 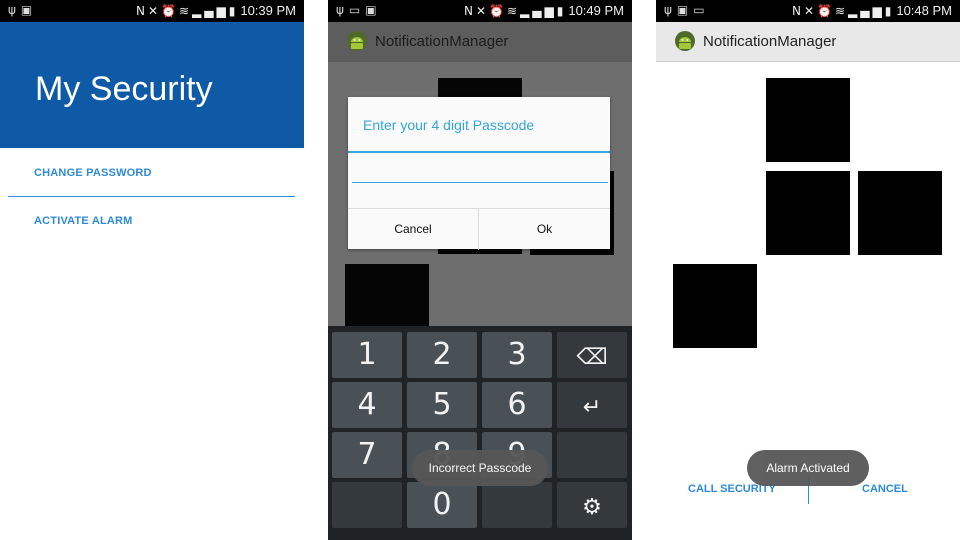 I want to click on dialog-title: Enter your 4 digit Passcode, so click(x=449, y=125).